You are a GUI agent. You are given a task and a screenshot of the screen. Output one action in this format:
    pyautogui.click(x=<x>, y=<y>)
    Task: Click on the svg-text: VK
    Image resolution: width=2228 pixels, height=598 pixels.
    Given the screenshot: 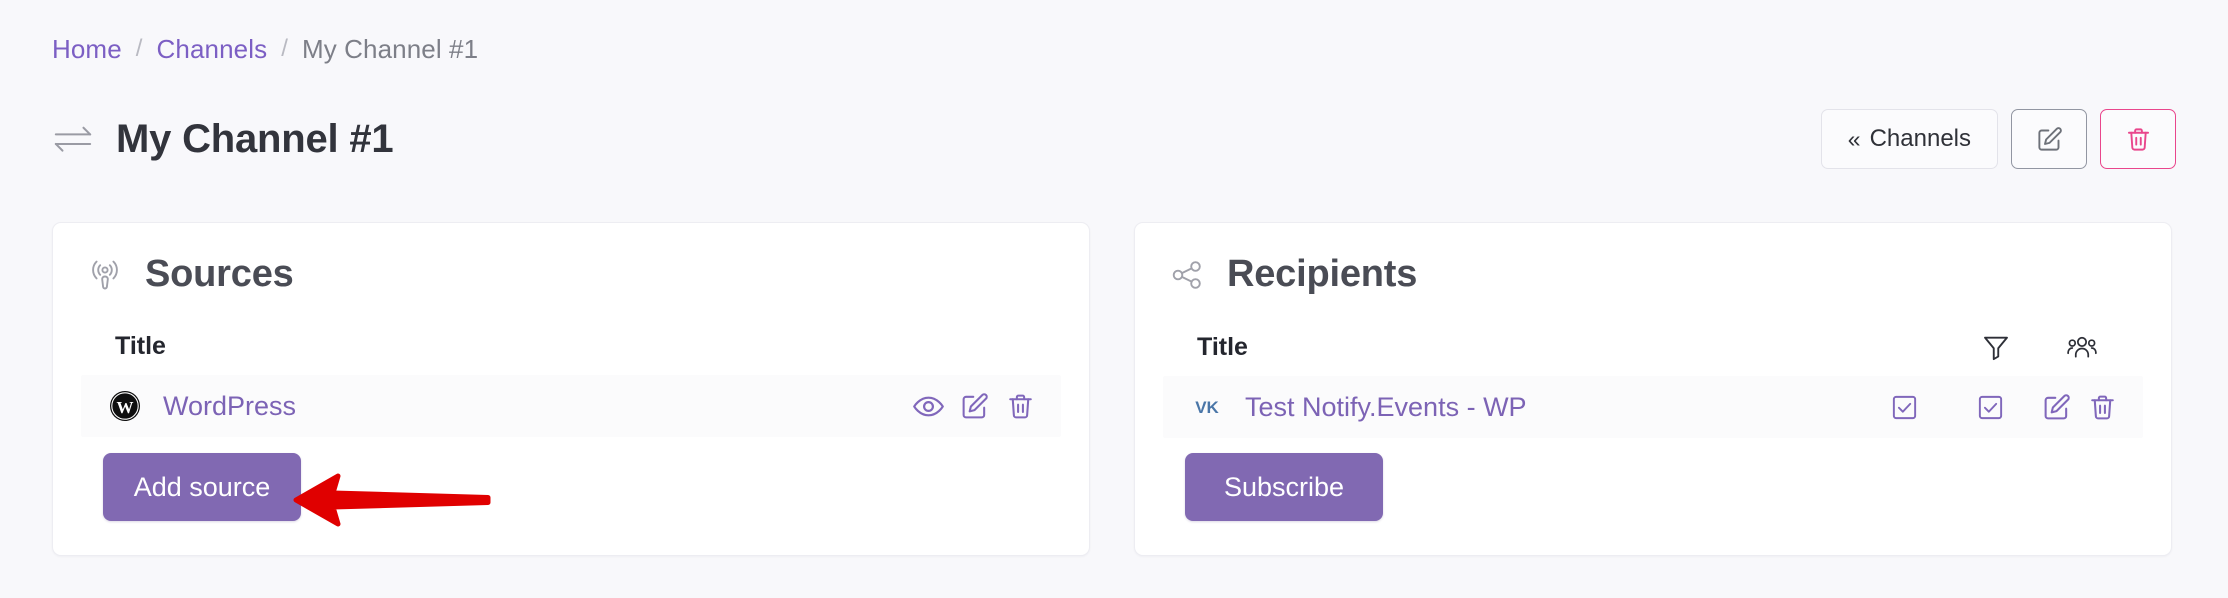 What is the action you would take?
    pyautogui.click(x=1207, y=407)
    